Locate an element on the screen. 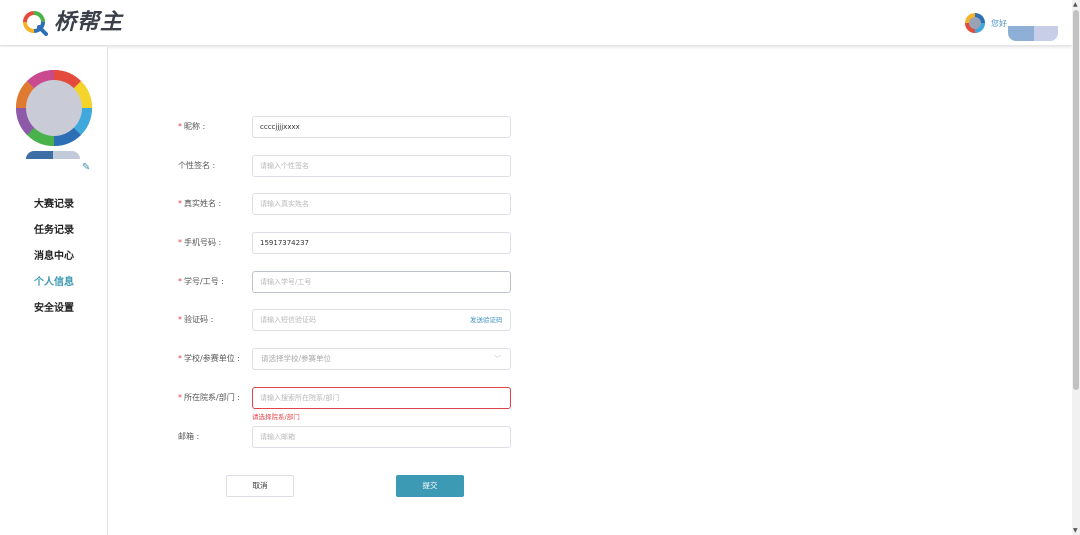 This screenshot has height=535, width=1080. sidebar-item-personal-info: 个人信息 is located at coordinates (54, 288).